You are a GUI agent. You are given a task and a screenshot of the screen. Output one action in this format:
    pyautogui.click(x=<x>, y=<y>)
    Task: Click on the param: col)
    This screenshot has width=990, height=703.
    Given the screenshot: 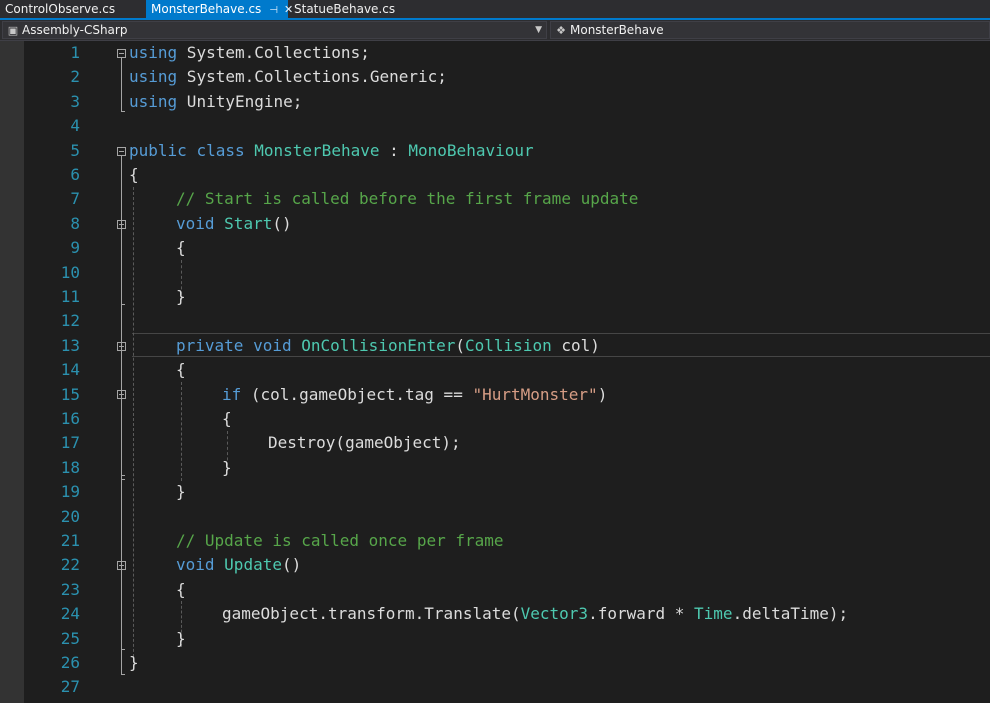 What is the action you would take?
    pyautogui.click(x=575, y=345)
    